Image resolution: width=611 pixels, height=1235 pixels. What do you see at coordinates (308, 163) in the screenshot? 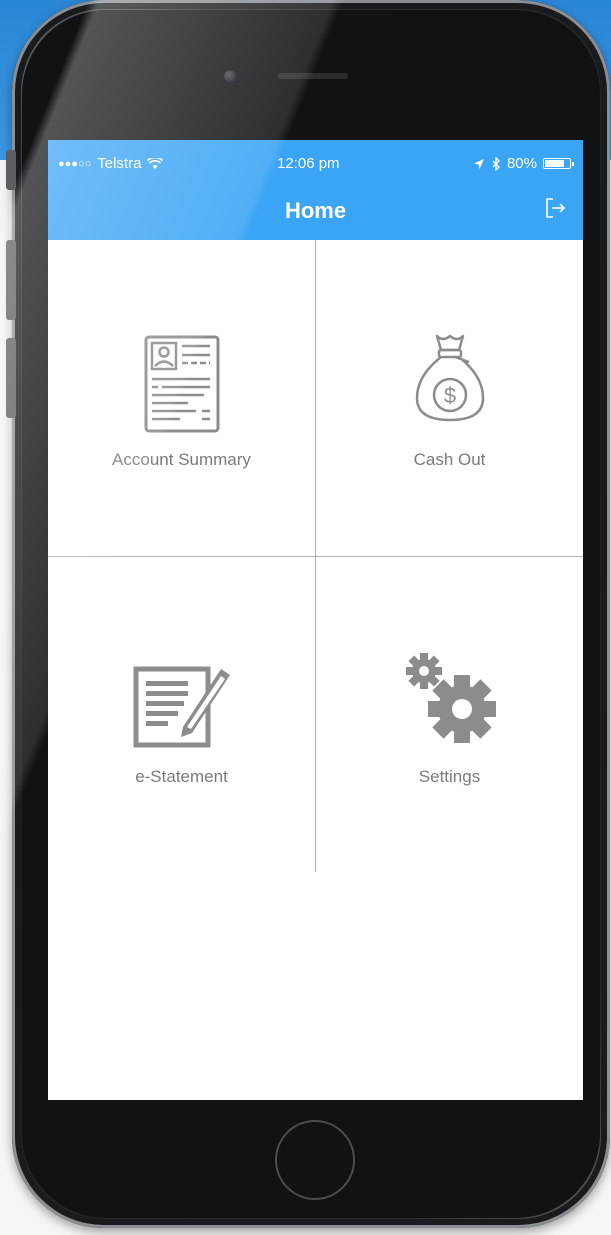
I see `status-time: 12:06 pm` at bounding box center [308, 163].